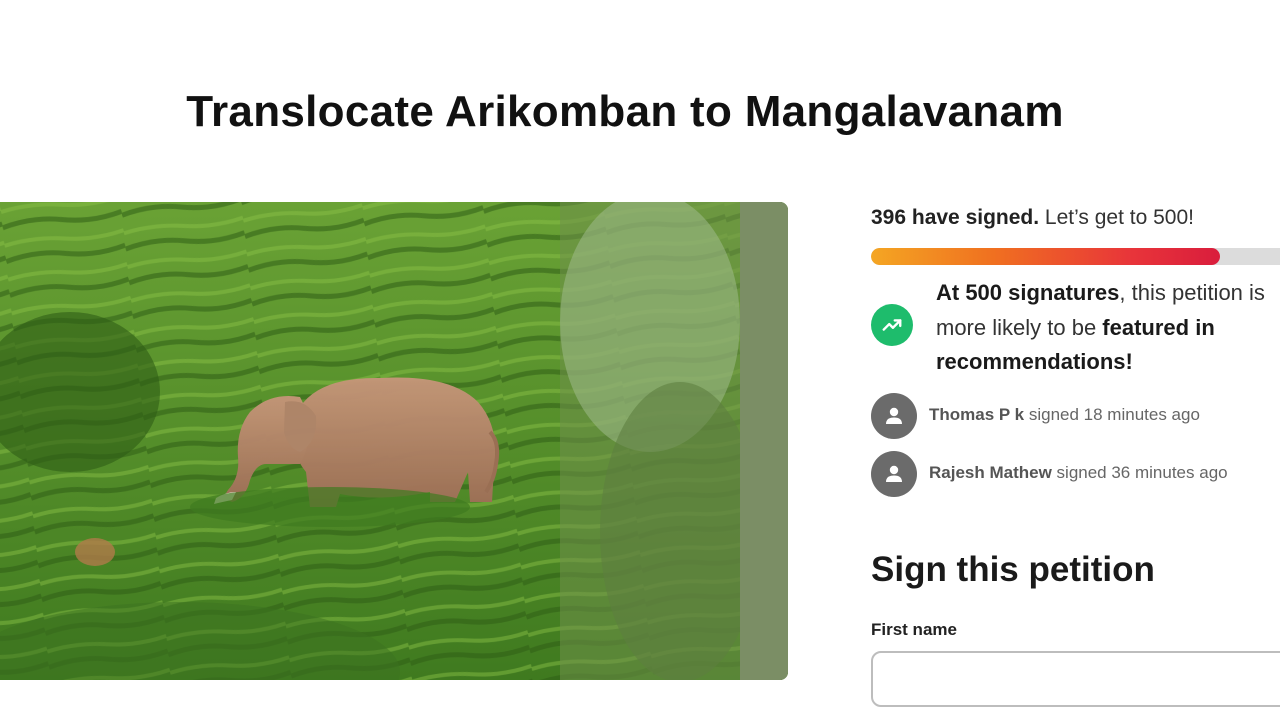 The image size is (1280, 720). I want to click on milestone-threshold: At 500 signatures, so click(1028, 292).